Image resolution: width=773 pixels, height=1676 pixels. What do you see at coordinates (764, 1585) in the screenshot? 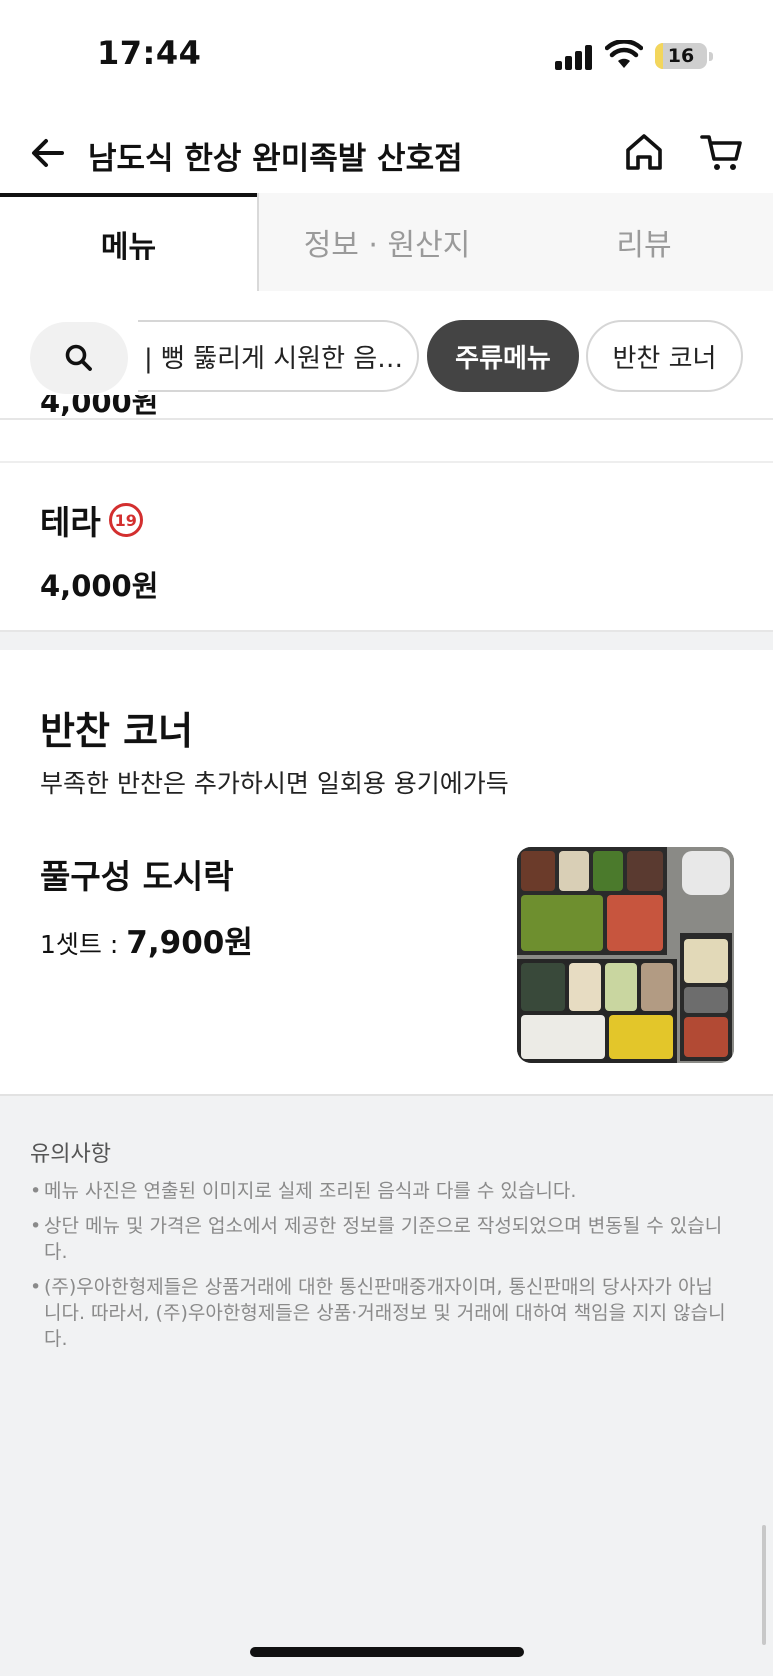
I see `scrollbar` at bounding box center [764, 1585].